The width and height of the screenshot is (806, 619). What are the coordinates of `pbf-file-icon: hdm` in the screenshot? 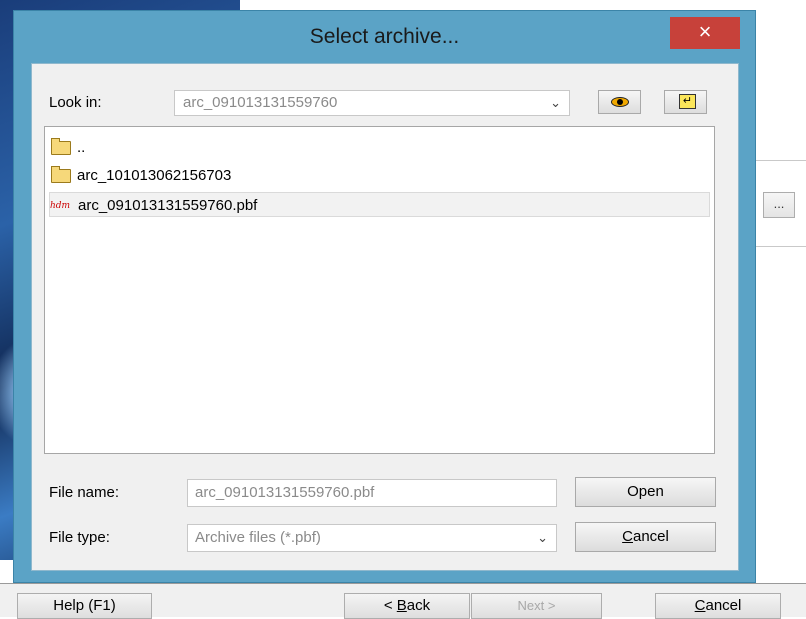 It's located at (60, 205).